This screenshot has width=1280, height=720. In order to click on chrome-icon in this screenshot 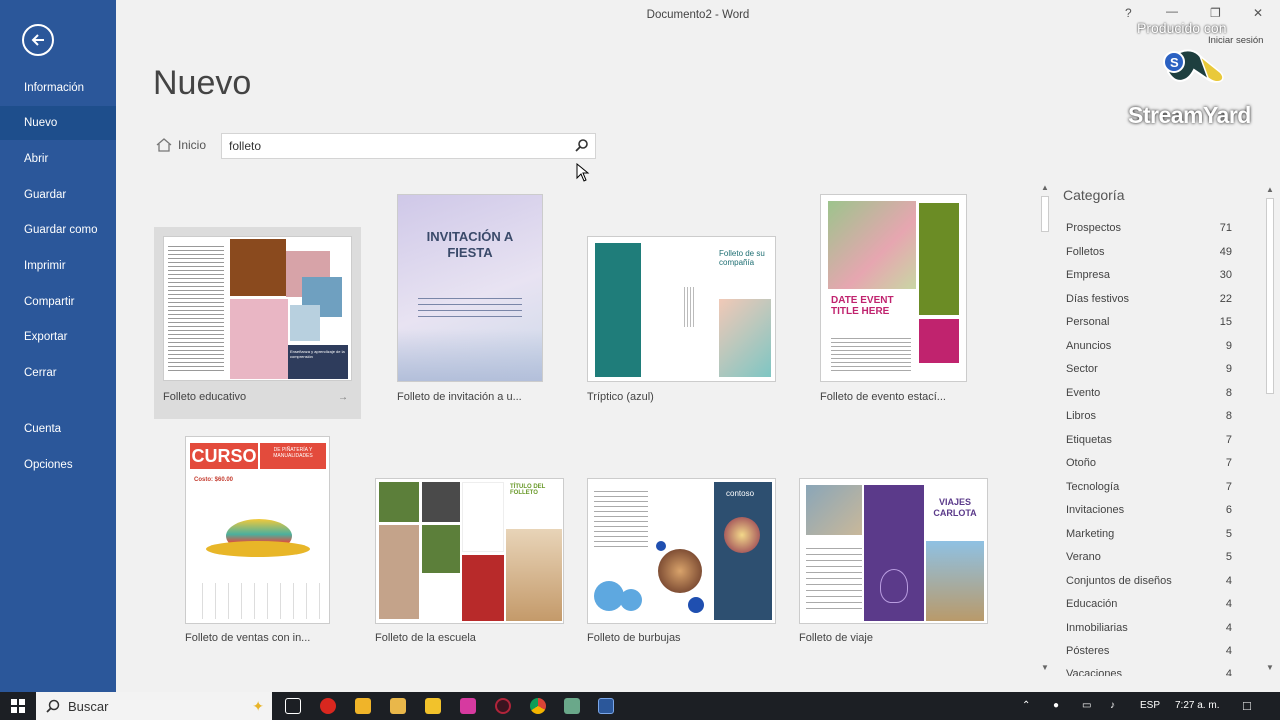, I will do `click(538, 706)`.